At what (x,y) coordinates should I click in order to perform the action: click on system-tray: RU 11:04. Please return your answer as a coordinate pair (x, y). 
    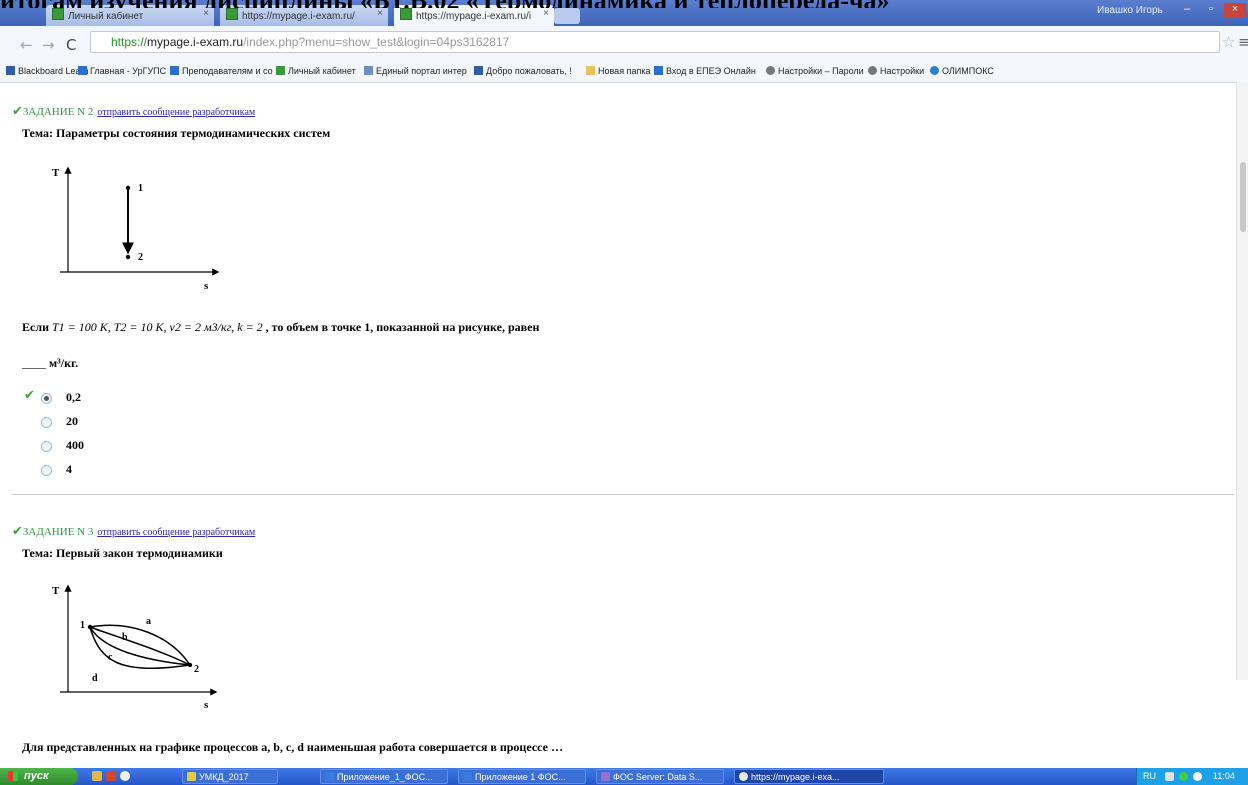
    Looking at the image, I should click on (1192, 776).